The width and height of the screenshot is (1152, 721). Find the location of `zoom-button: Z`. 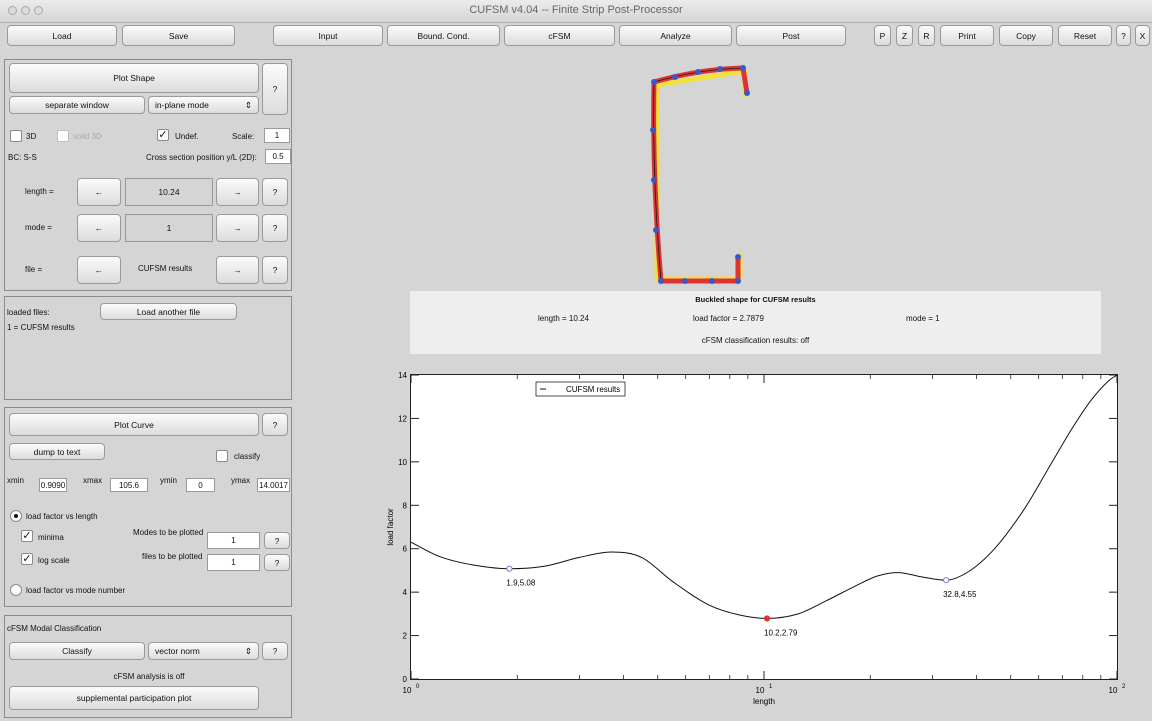

zoom-button: Z is located at coordinates (904, 35).